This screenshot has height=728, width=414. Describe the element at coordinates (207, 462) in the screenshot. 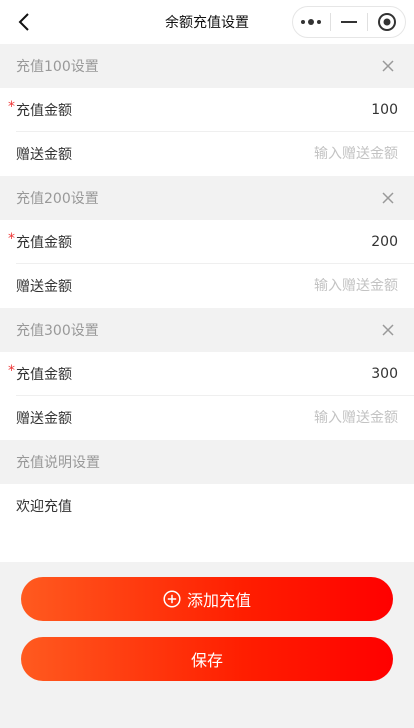

I see `description-header: 充值说明设置` at that location.